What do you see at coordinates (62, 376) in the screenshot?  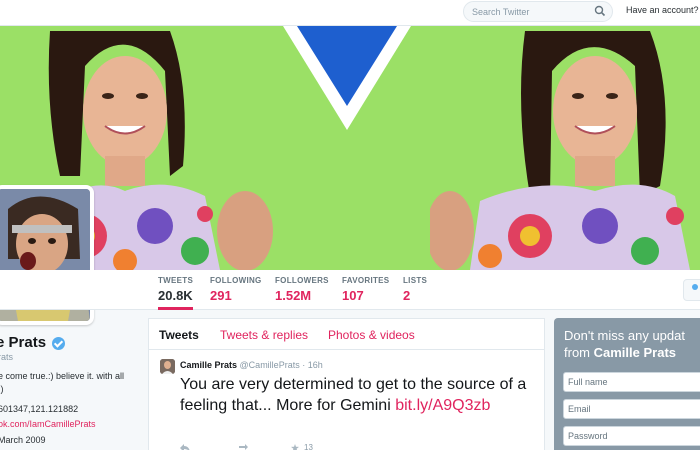 I see `bio-line: e come true.:) believe it. with all` at bounding box center [62, 376].